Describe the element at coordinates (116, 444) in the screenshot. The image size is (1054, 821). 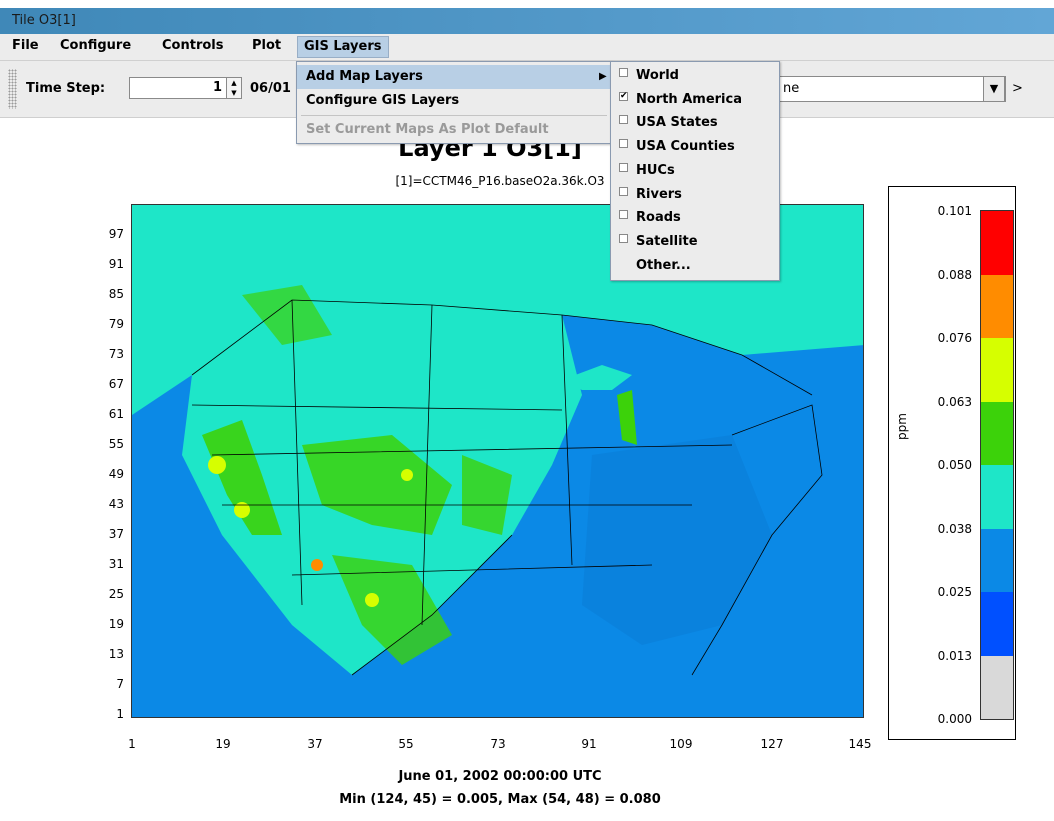
I see `y-tick: 55` at that location.